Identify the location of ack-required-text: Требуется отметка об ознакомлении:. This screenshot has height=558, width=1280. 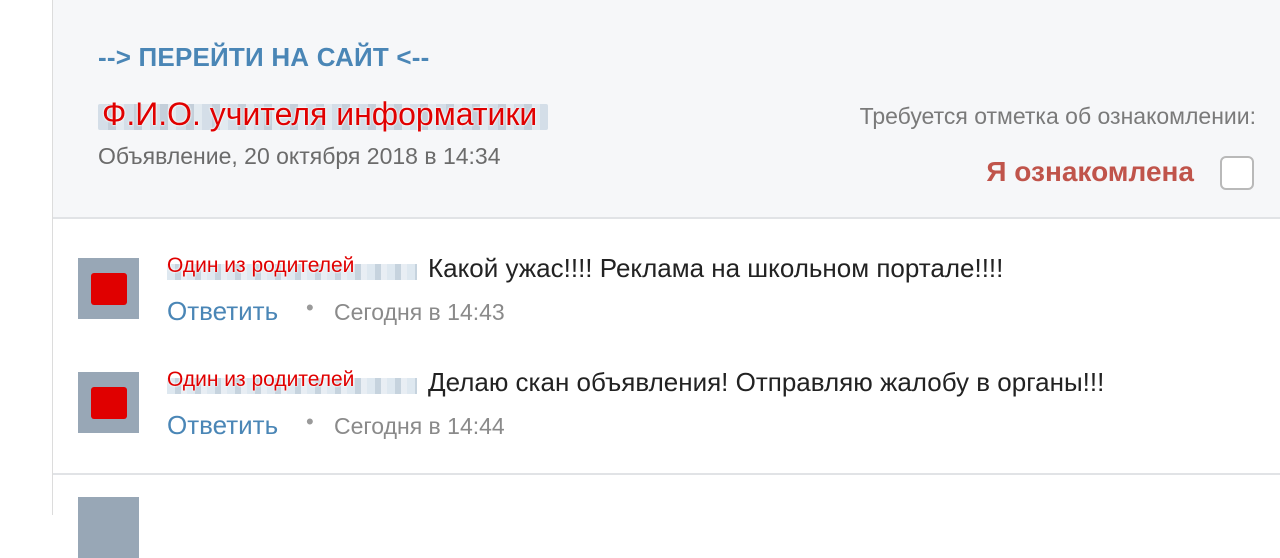
(1057, 116).